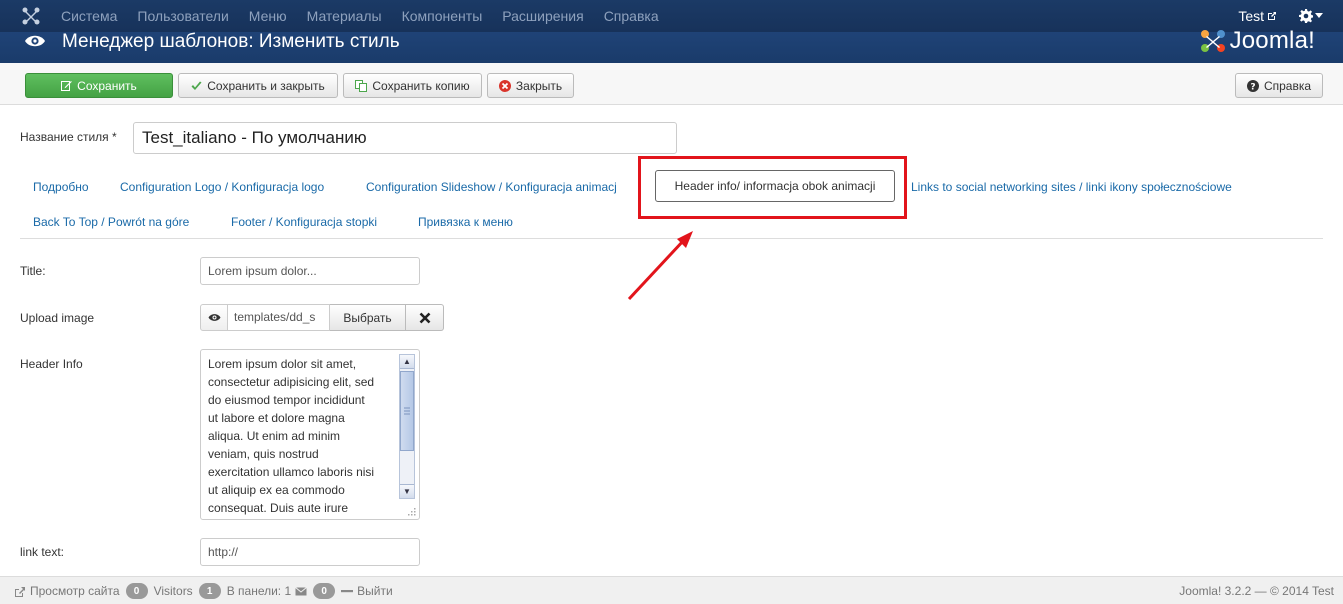  Describe the element at coordinates (268, 16) in the screenshot. I see `menu-menus: Меню` at that location.